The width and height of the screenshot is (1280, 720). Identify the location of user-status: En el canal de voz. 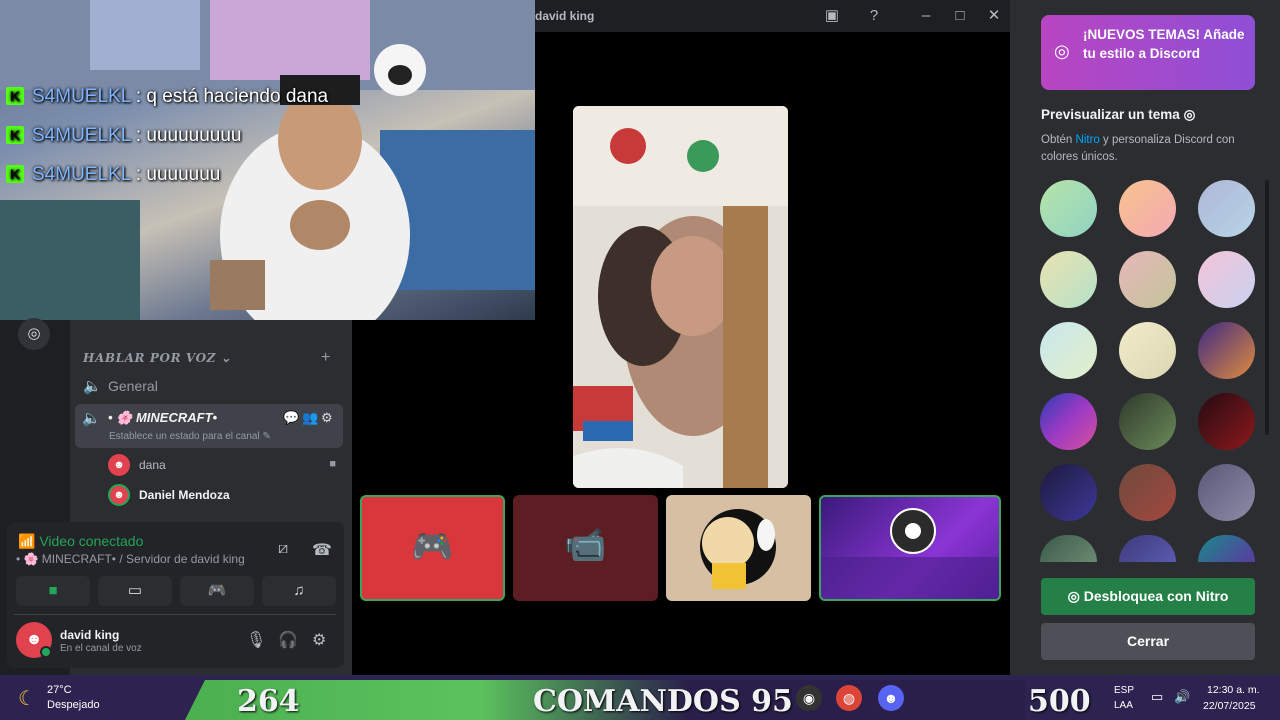
(101, 648).